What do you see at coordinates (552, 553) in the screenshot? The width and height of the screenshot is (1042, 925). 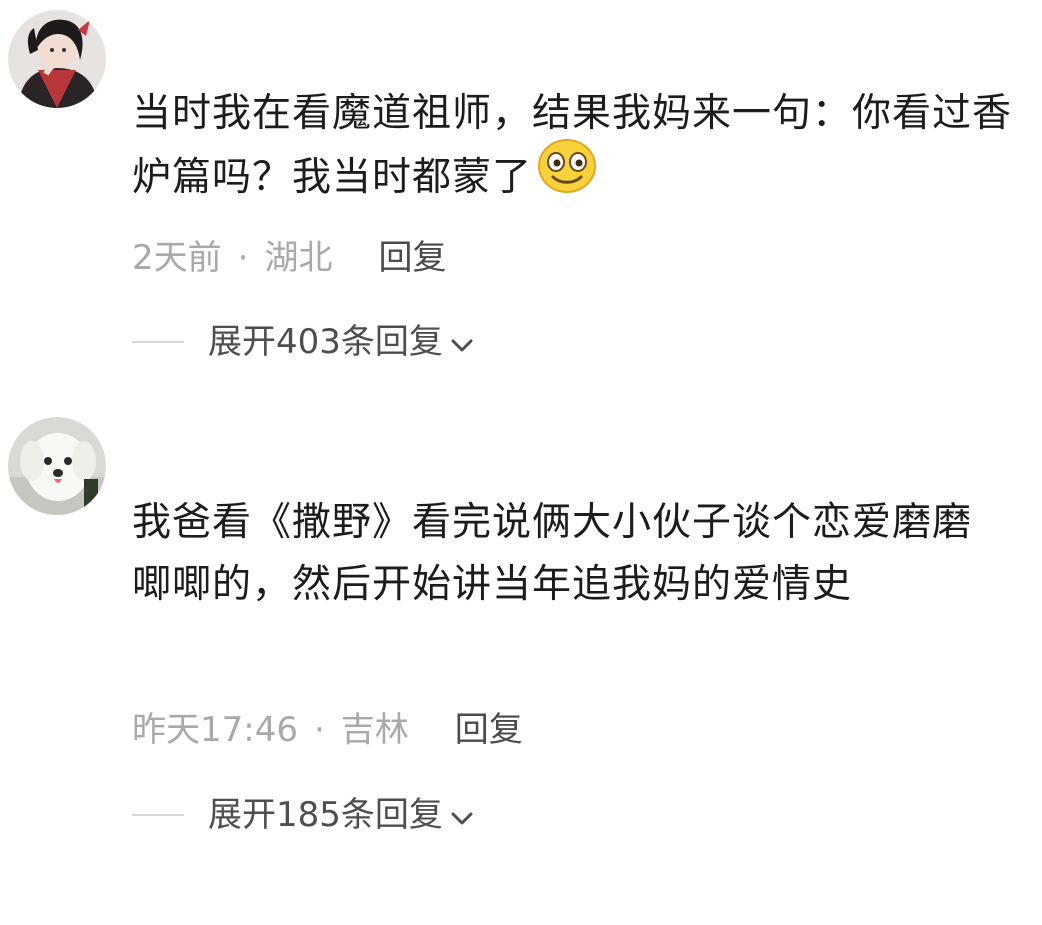 I see `comment-body: 我爸看《撒野》看完说俩大小伙子谈个恋爱磨磨唧唧的，然后开始讲当年追我妈的爱情史` at bounding box center [552, 553].